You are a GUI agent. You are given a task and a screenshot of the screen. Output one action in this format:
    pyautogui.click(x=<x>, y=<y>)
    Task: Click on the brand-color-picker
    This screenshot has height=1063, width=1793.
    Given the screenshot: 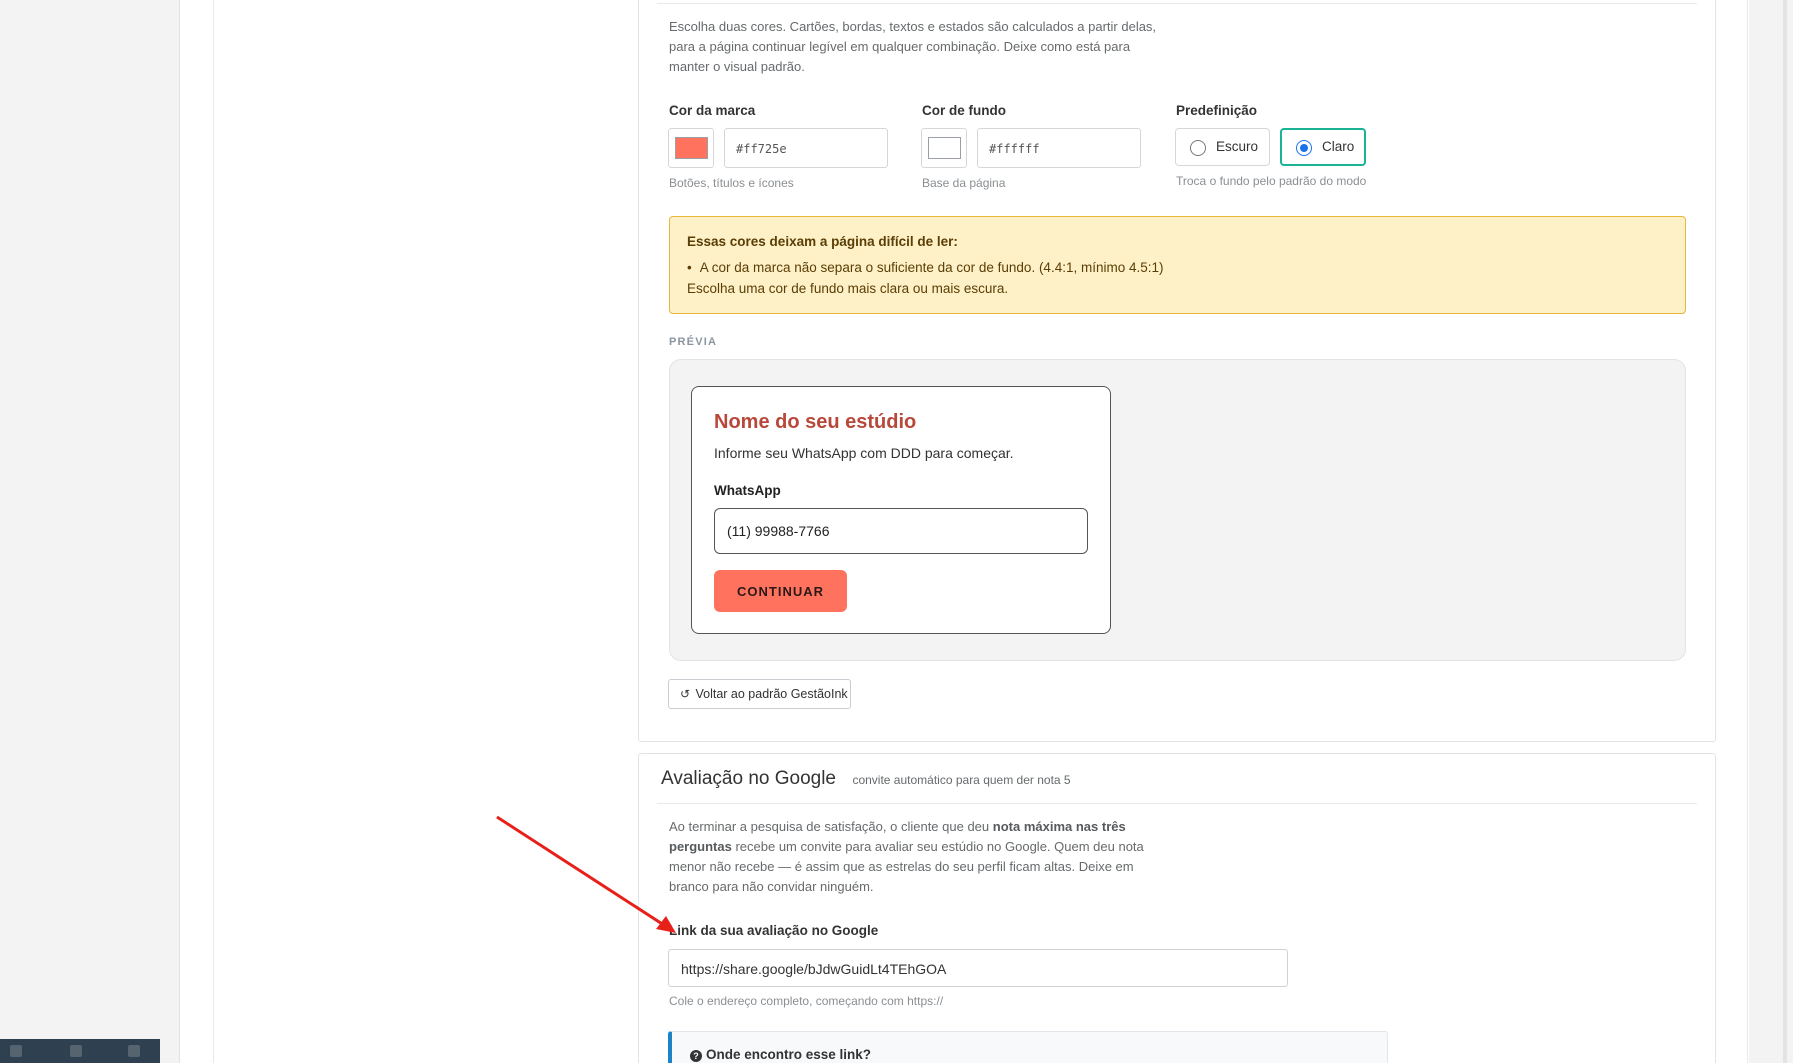 What is the action you would take?
    pyautogui.click(x=691, y=148)
    